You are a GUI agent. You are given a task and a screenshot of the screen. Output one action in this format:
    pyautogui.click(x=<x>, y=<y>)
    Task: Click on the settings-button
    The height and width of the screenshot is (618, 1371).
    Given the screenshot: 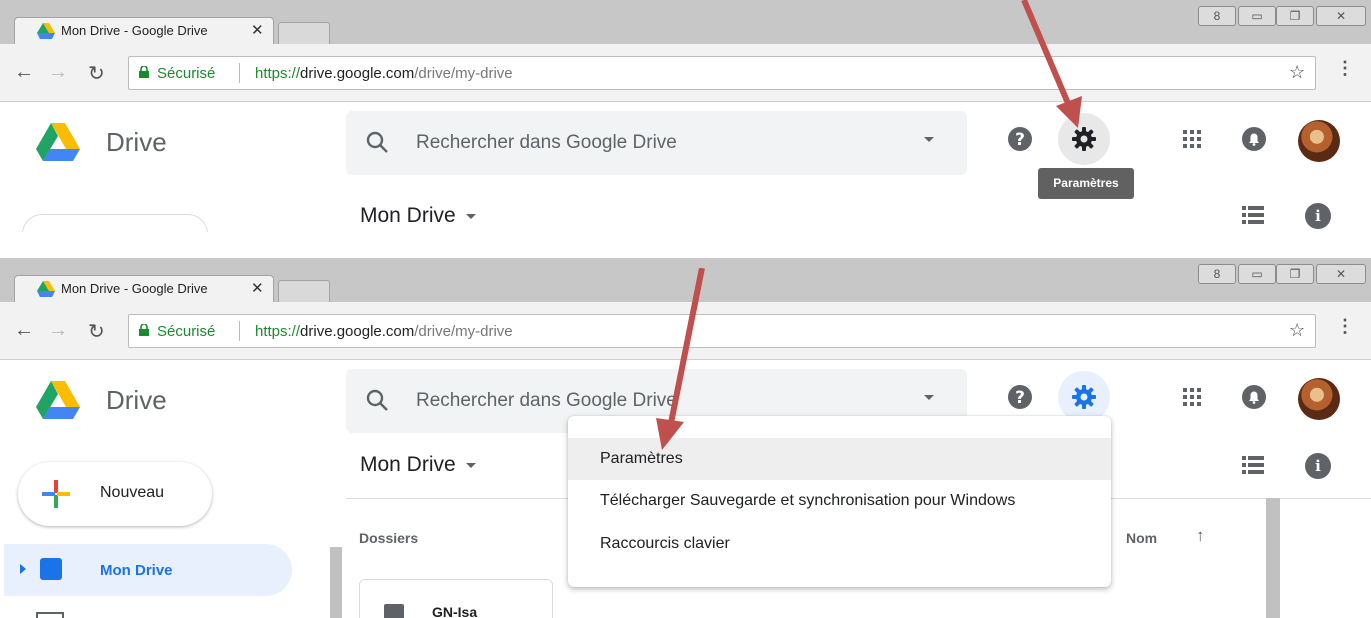 What is the action you would take?
    pyautogui.click(x=1084, y=139)
    